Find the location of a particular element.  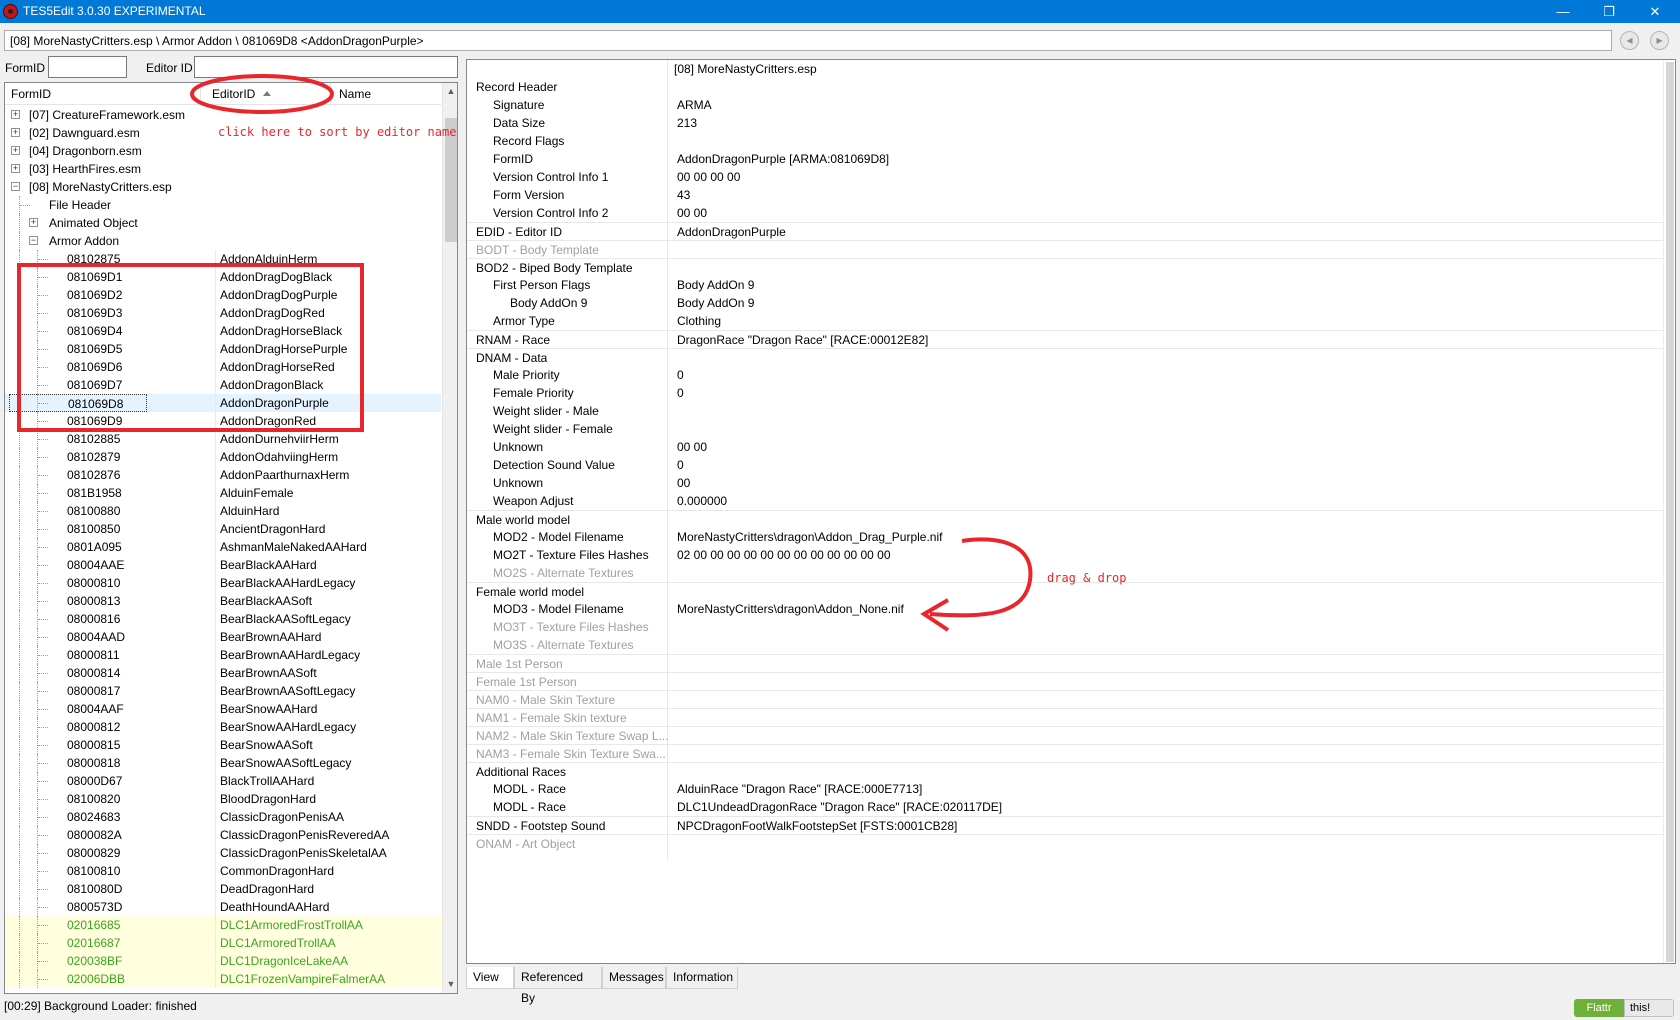

sort-hint-annotation: click here to sort by editor name is located at coordinates (337, 132).